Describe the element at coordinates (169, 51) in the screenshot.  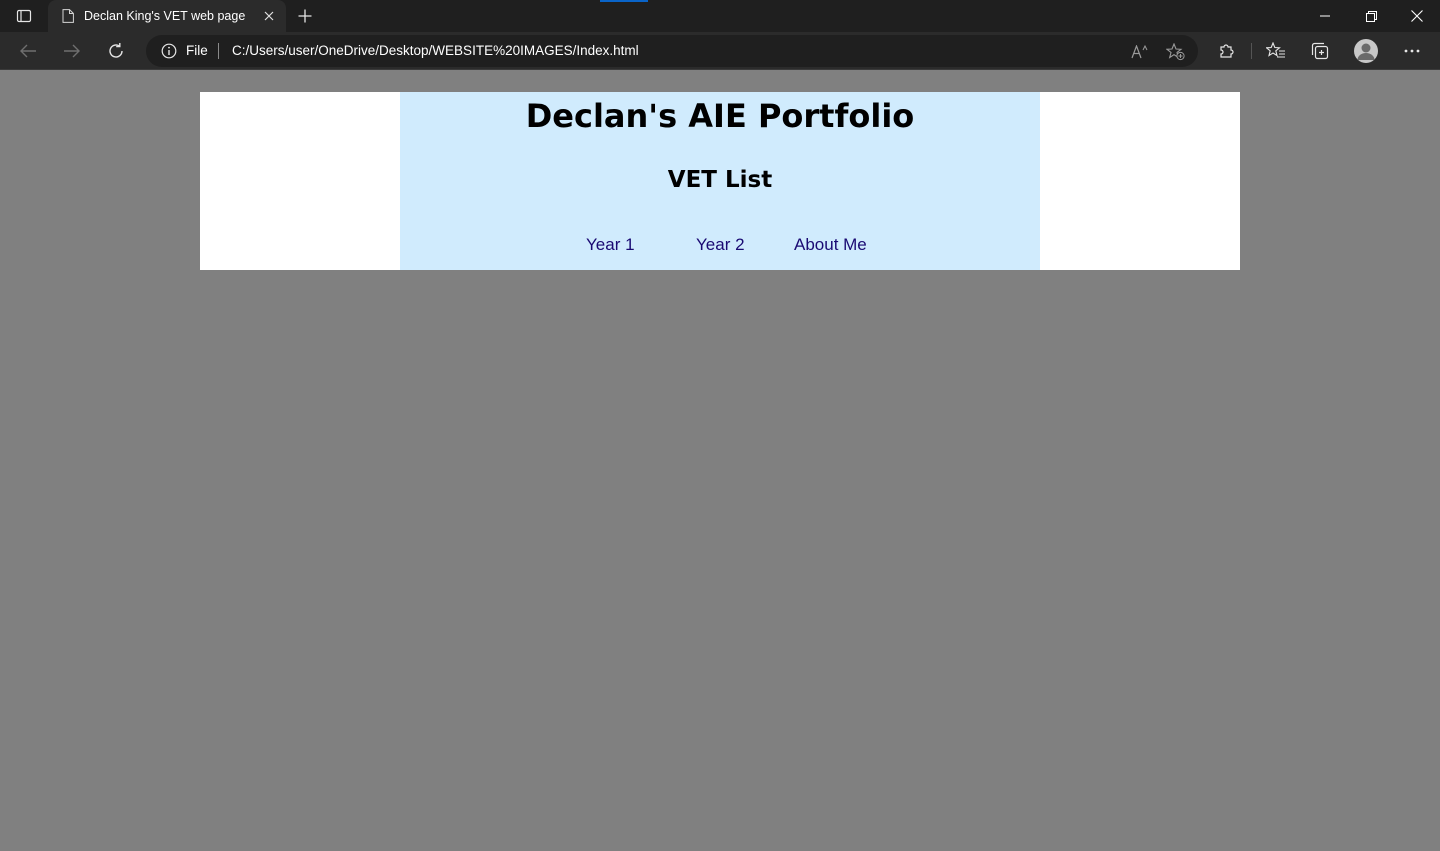
I see `info-icon` at that location.